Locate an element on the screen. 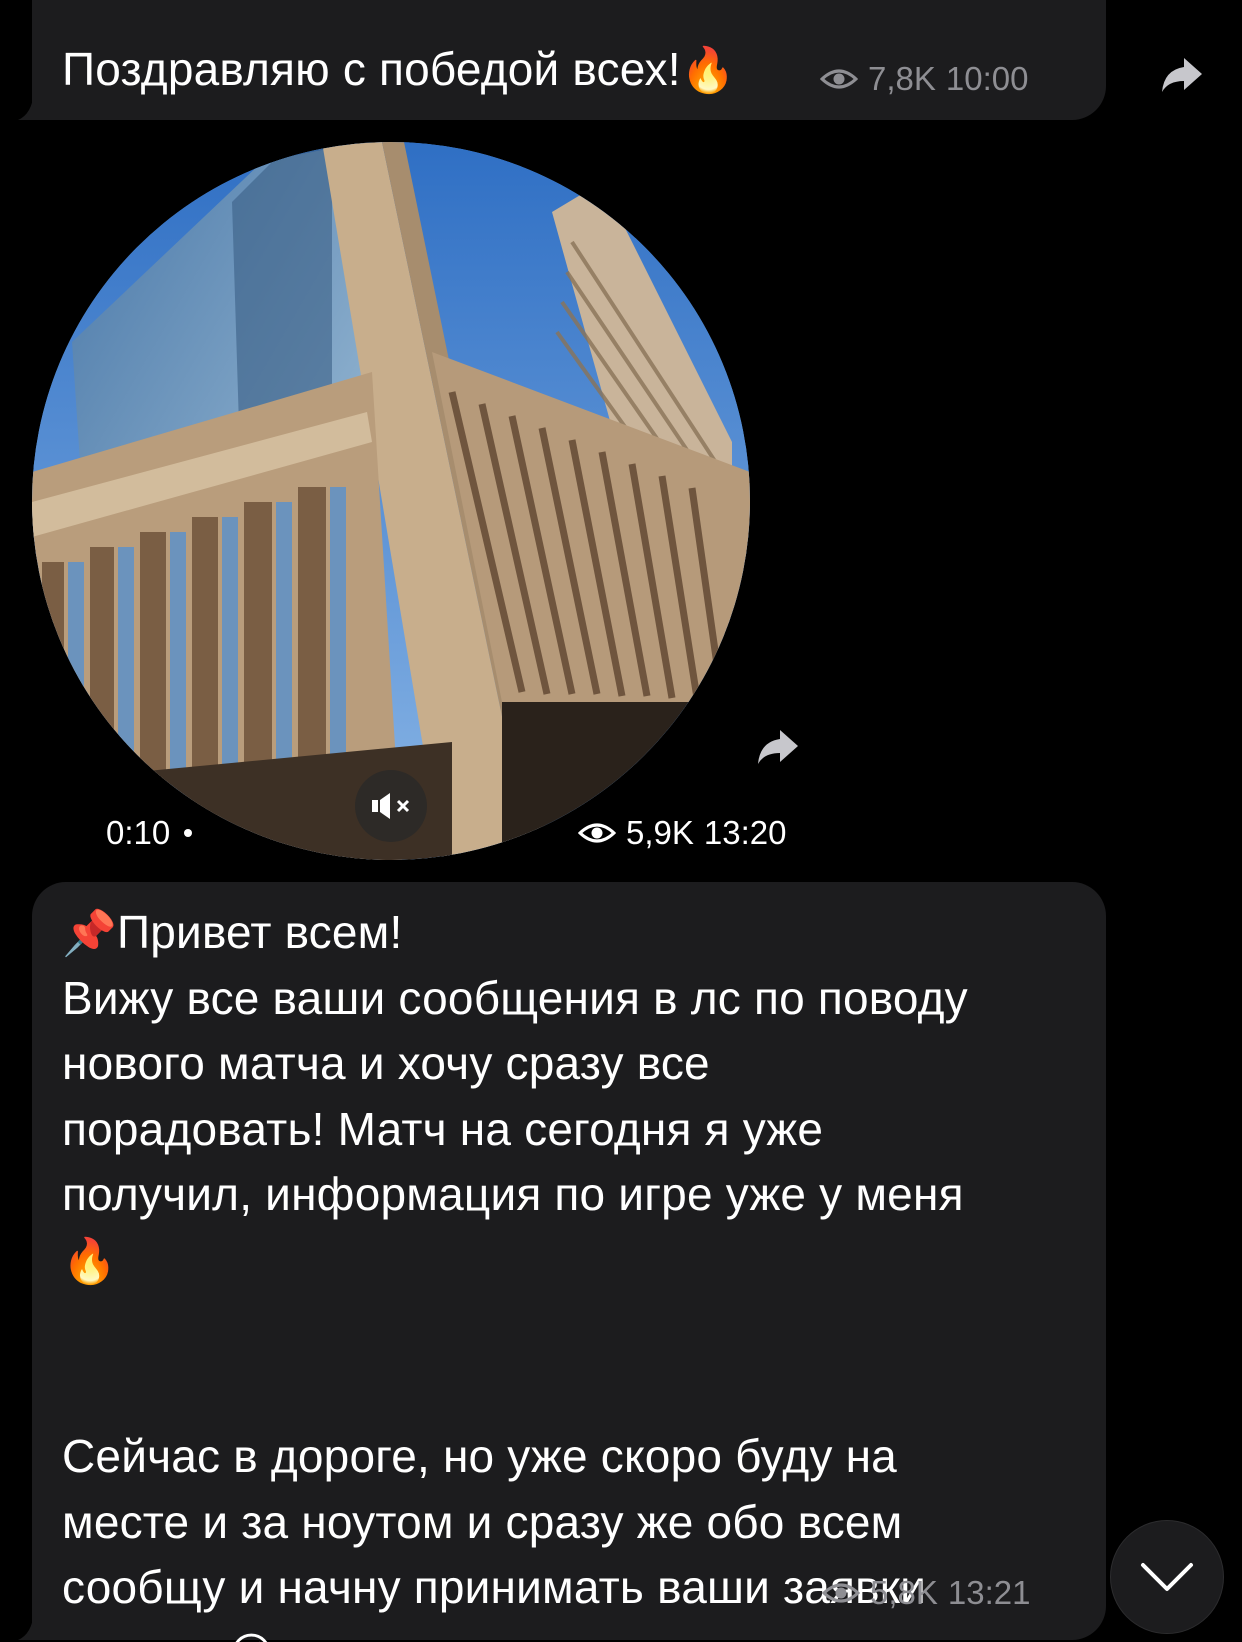 Image resolution: width=1242 pixels, height=1642 pixels. message-line: 🔥 is located at coordinates (567, 1261).